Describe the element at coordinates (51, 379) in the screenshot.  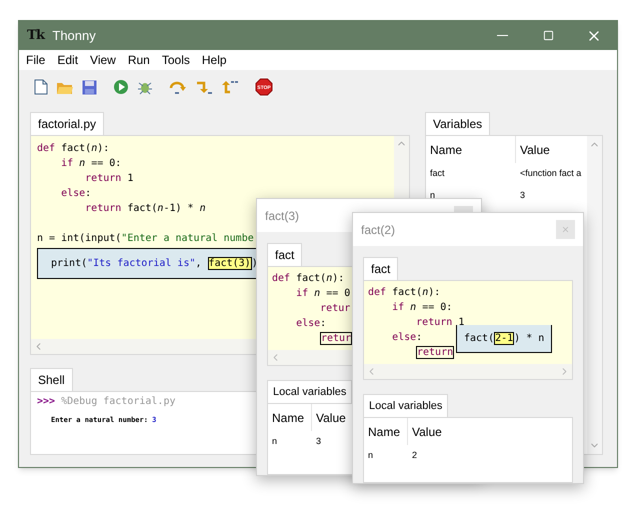
I see `shell-tab: Shell` at that location.